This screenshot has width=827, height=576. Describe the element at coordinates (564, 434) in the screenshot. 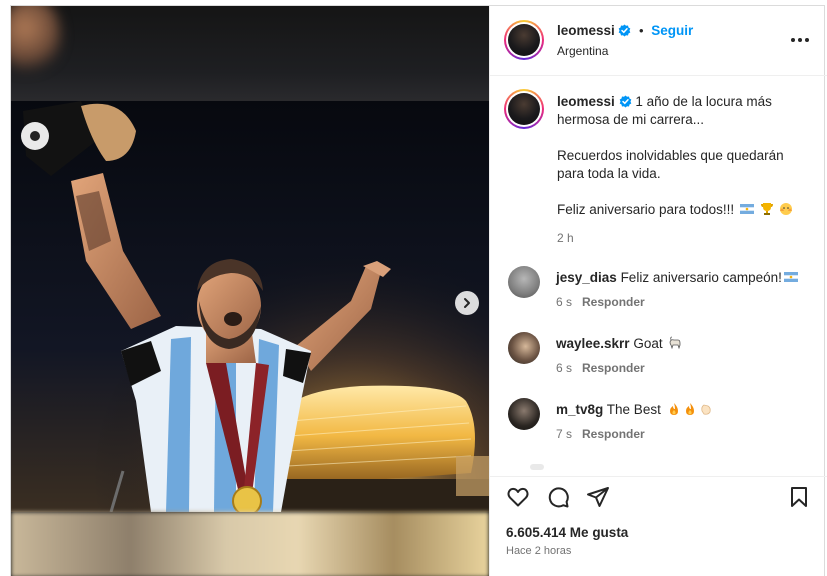

I see `comment-time: 7 s` at that location.